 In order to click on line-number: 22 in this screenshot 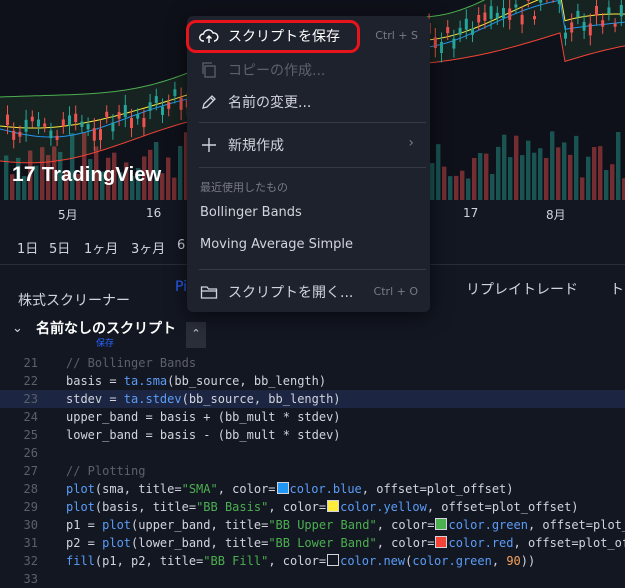, I will do `click(30, 381)`.